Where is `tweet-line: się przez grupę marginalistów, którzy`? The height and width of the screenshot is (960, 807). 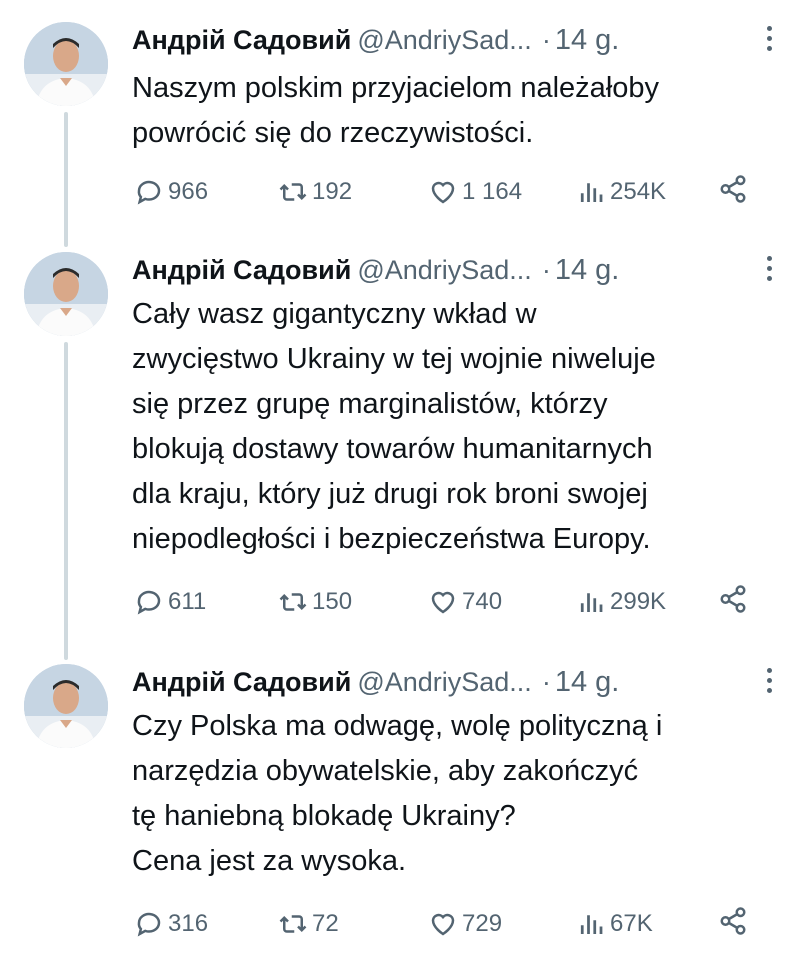 tweet-line: się przez grupę marginalistów, którzy is located at coordinates (370, 404).